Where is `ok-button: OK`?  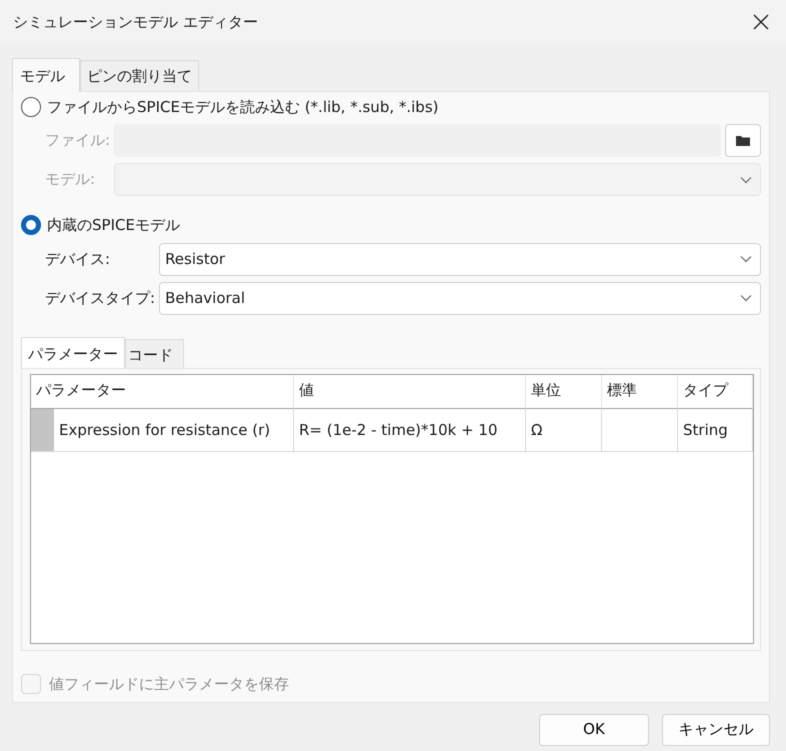
ok-button: OK is located at coordinates (594, 730).